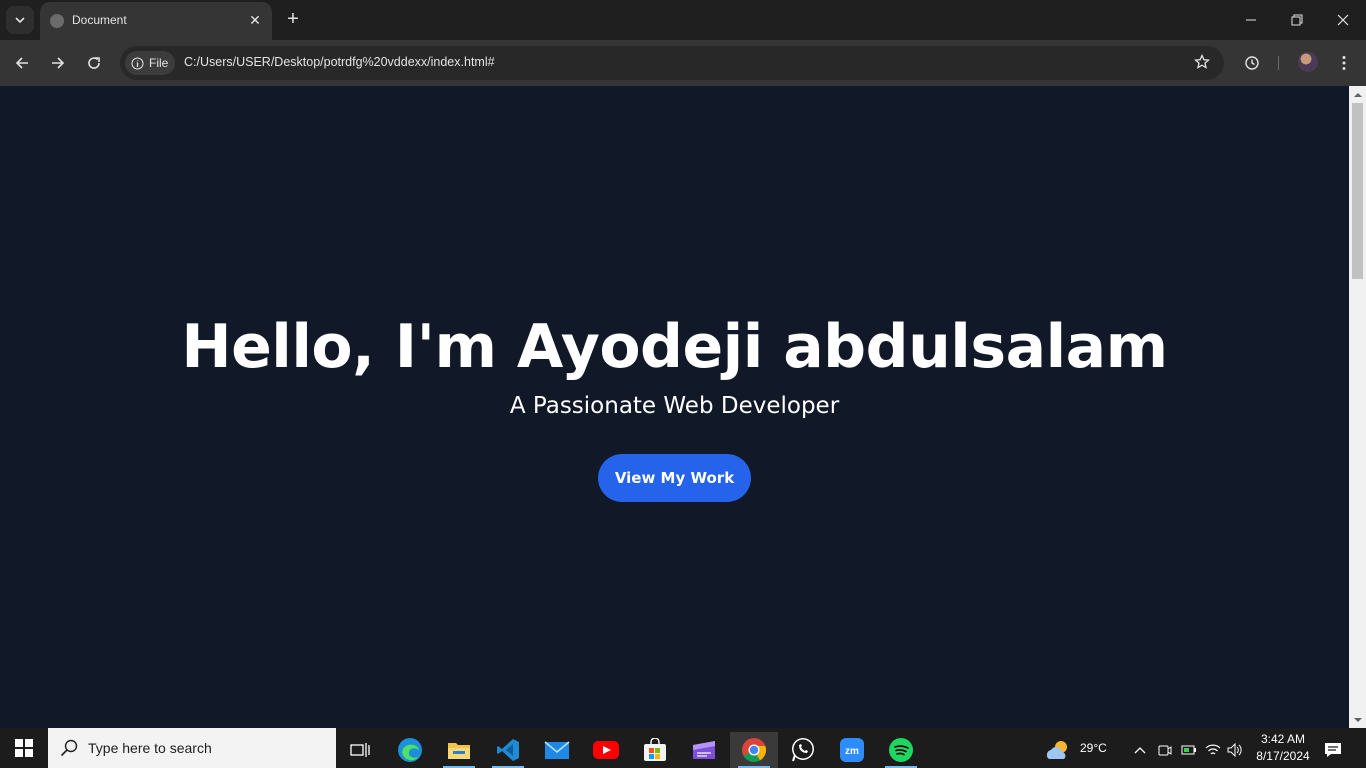  What do you see at coordinates (293, 19) in the screenshot?
I see `new-tab-button: +` at bounding box center [293, 19].